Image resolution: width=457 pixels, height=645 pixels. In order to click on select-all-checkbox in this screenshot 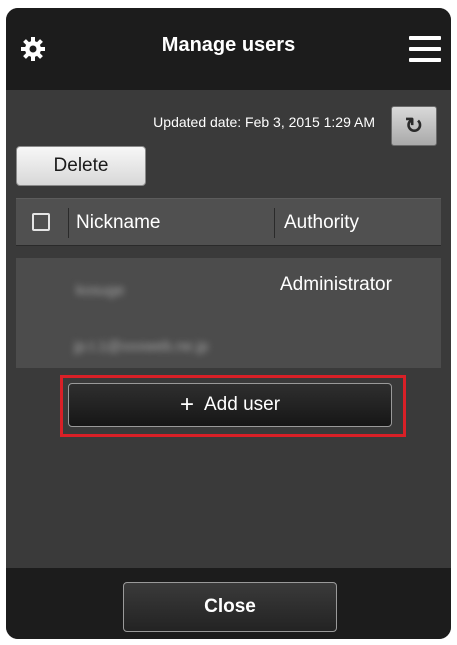, I will do `click(41, 222)`.